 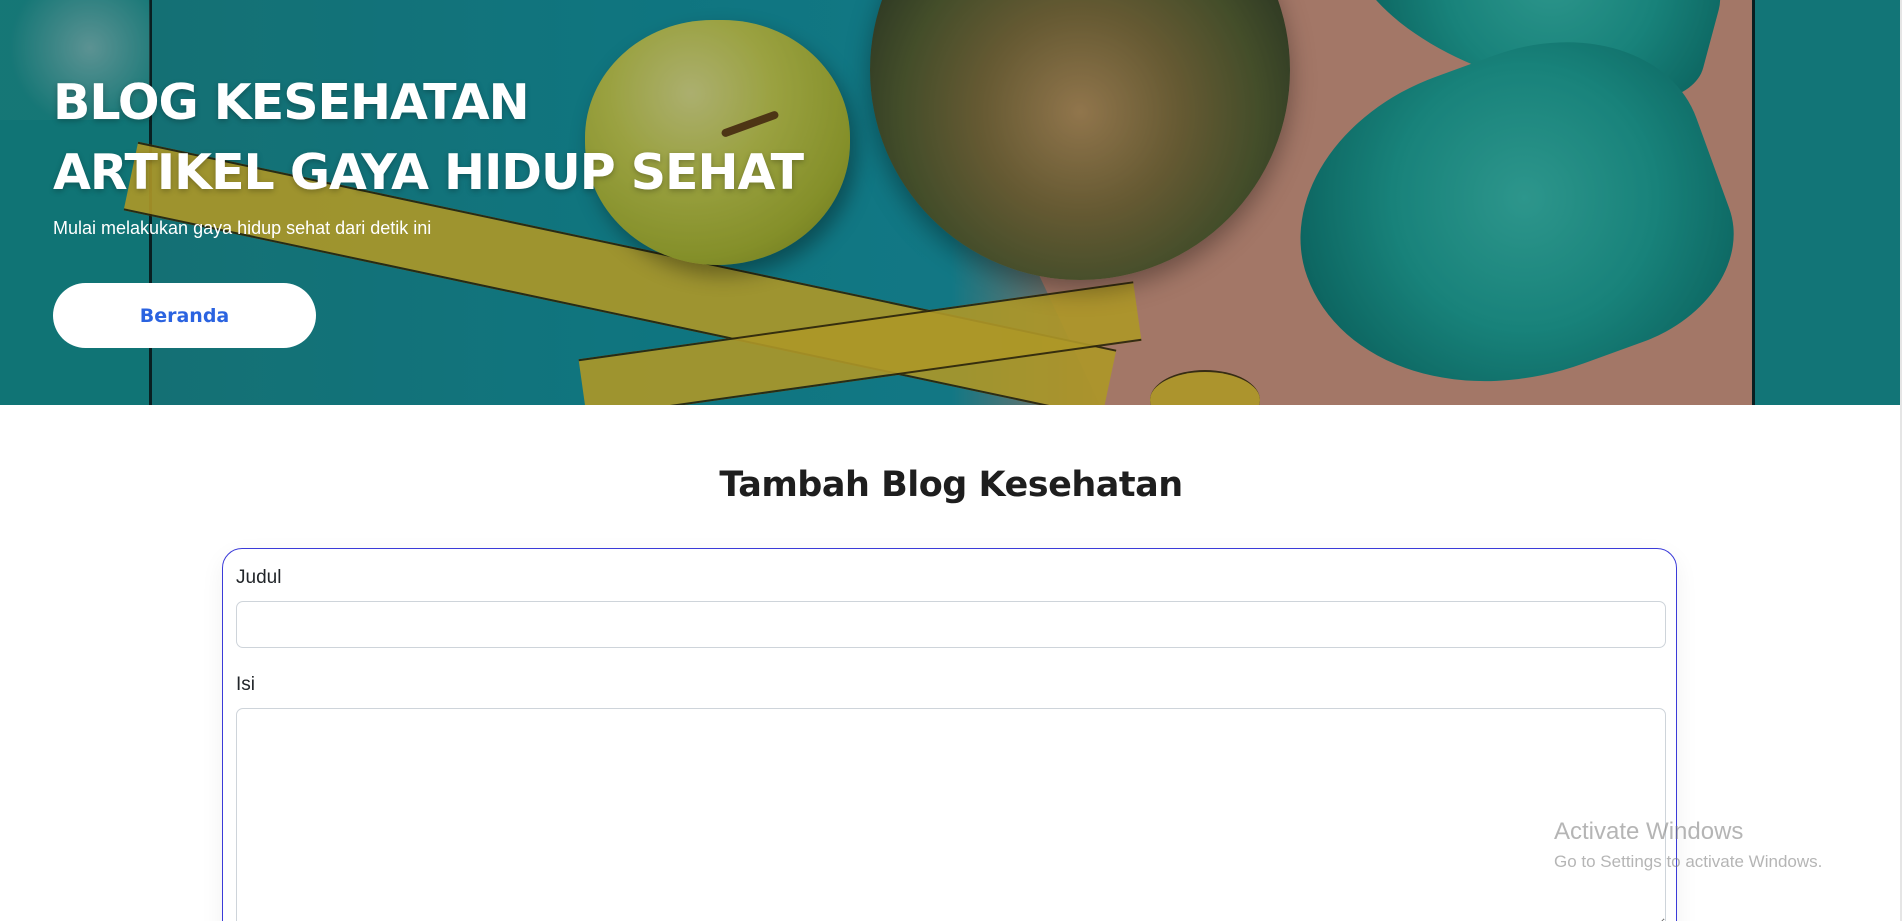 What do you see at coordinates (259, 577) in the screenshot?
I see `title-field-label: Judul` at bounding box center [259, 577].